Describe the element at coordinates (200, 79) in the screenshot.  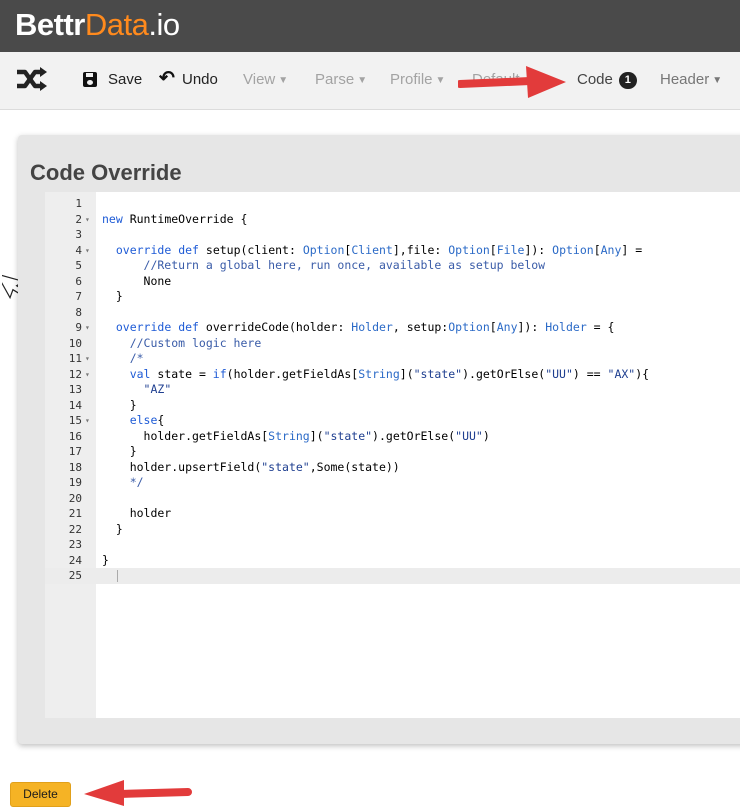
I see `undo-button: Undo` at that location.